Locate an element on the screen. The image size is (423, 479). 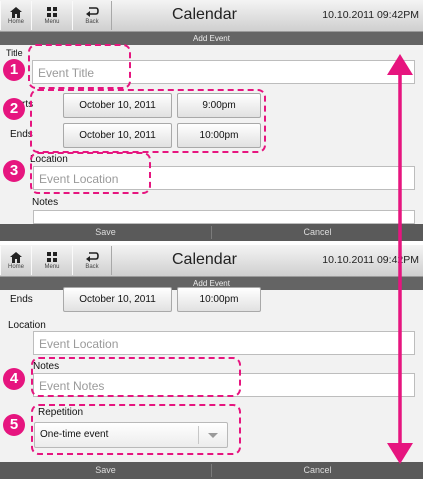
arrow-up-icon is located at coordinates (400, 64).